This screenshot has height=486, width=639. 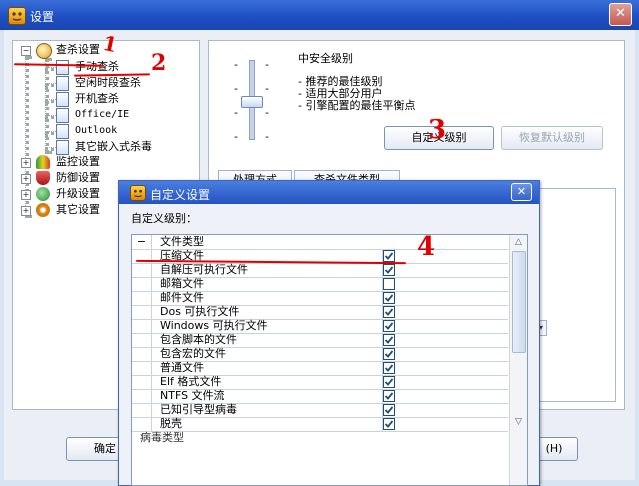 I want to click on annotation-number: 2, so click(x=159, y=63).